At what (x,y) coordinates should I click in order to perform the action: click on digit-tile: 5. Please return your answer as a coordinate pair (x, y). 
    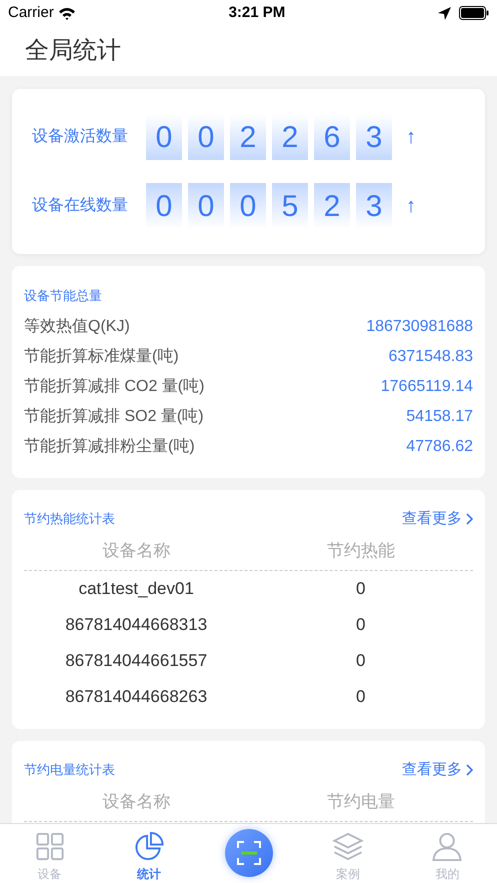
    Looking at the image, I should click on (290, 206).